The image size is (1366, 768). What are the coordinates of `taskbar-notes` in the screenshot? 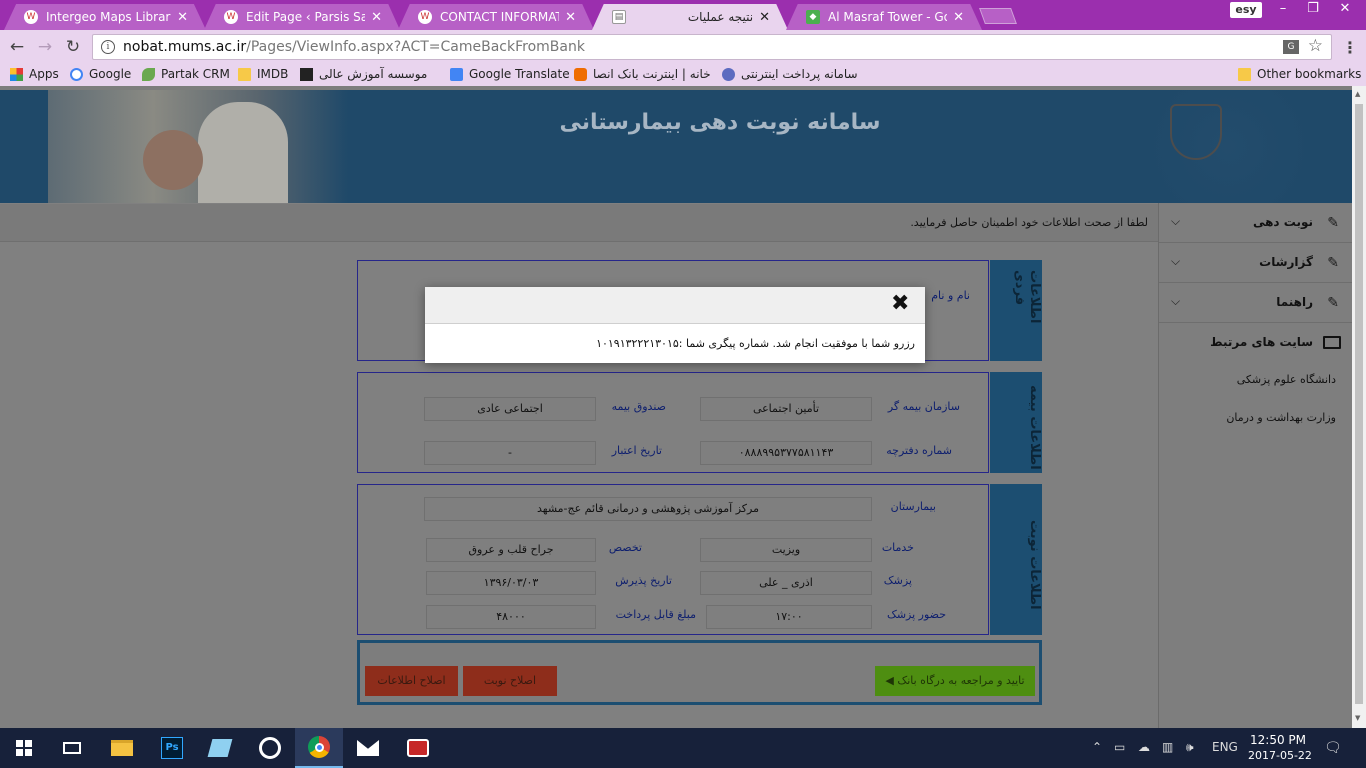 It's located at (220, 748).